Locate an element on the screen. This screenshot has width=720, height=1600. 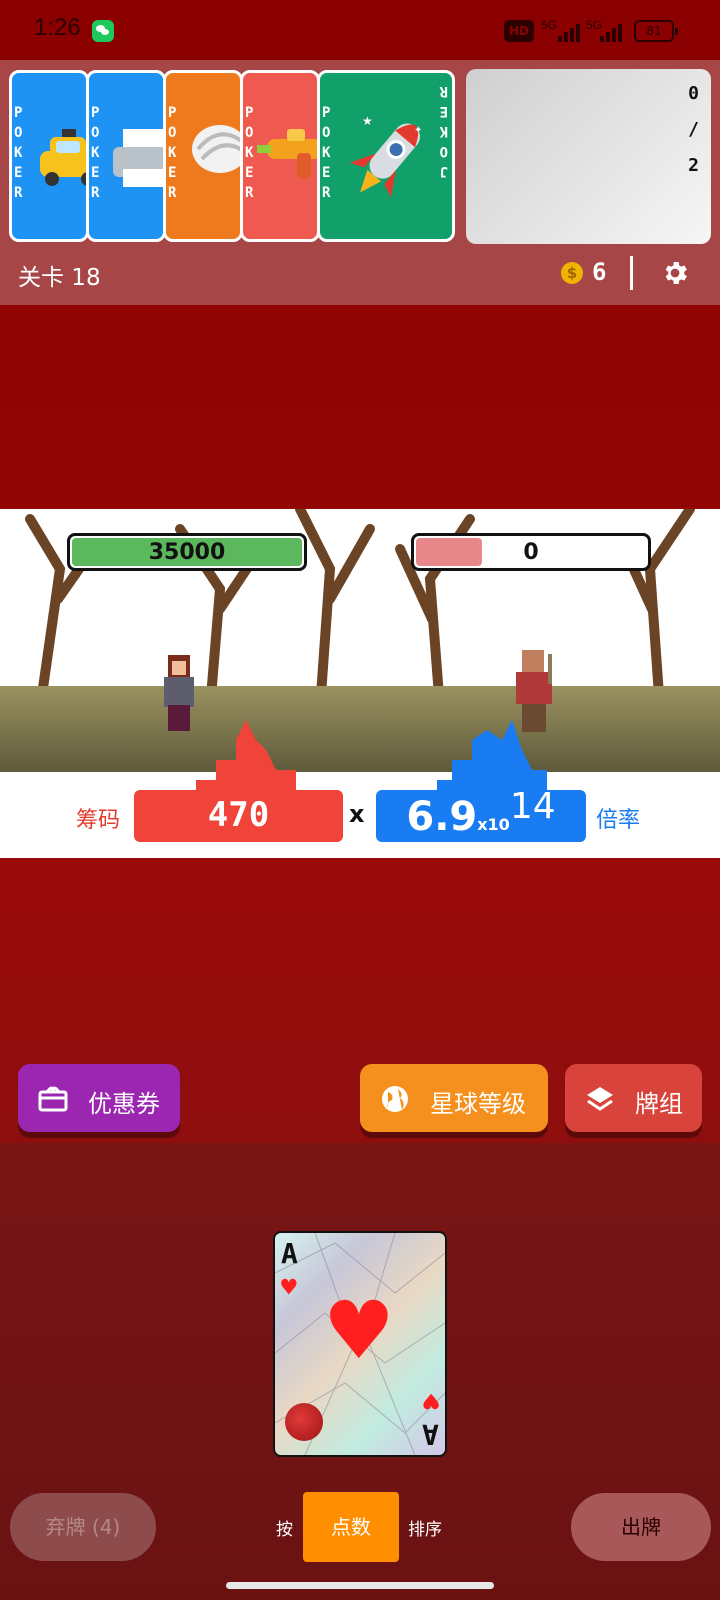
center-heart-icon: ♥ is located at coordinates (359, 1330).